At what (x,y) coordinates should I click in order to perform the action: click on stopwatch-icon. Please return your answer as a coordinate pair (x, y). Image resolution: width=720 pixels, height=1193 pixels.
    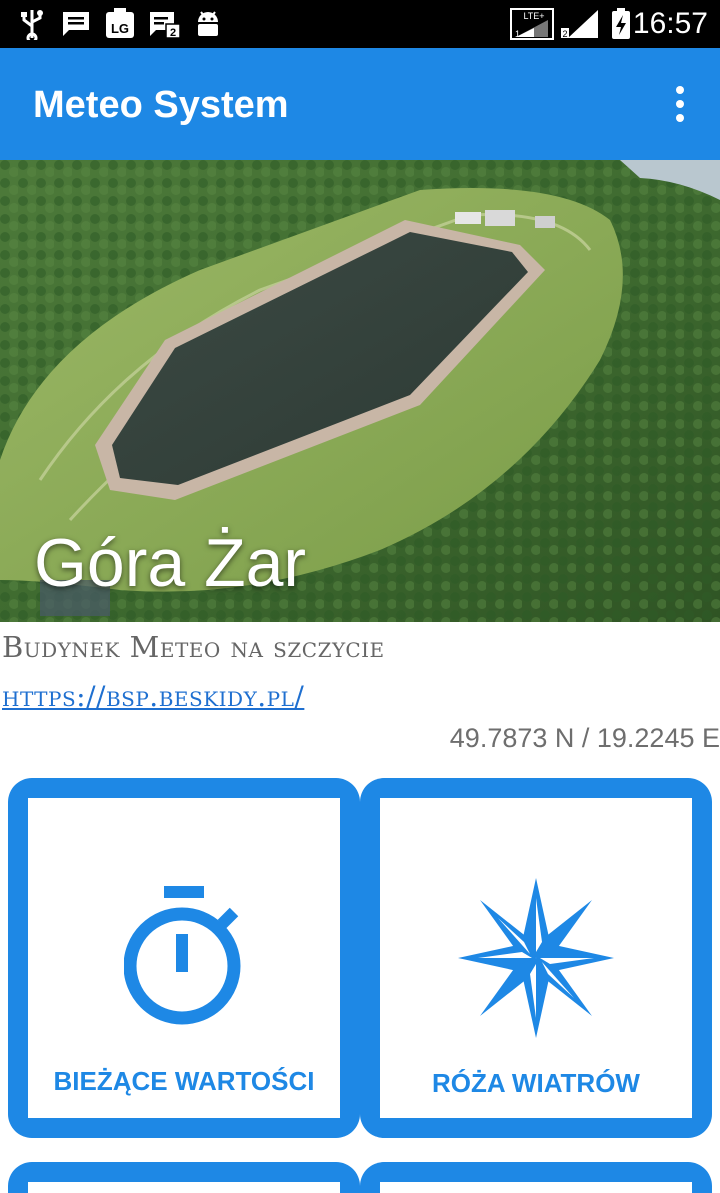
    Looking at the image, I should click on (182, 955).